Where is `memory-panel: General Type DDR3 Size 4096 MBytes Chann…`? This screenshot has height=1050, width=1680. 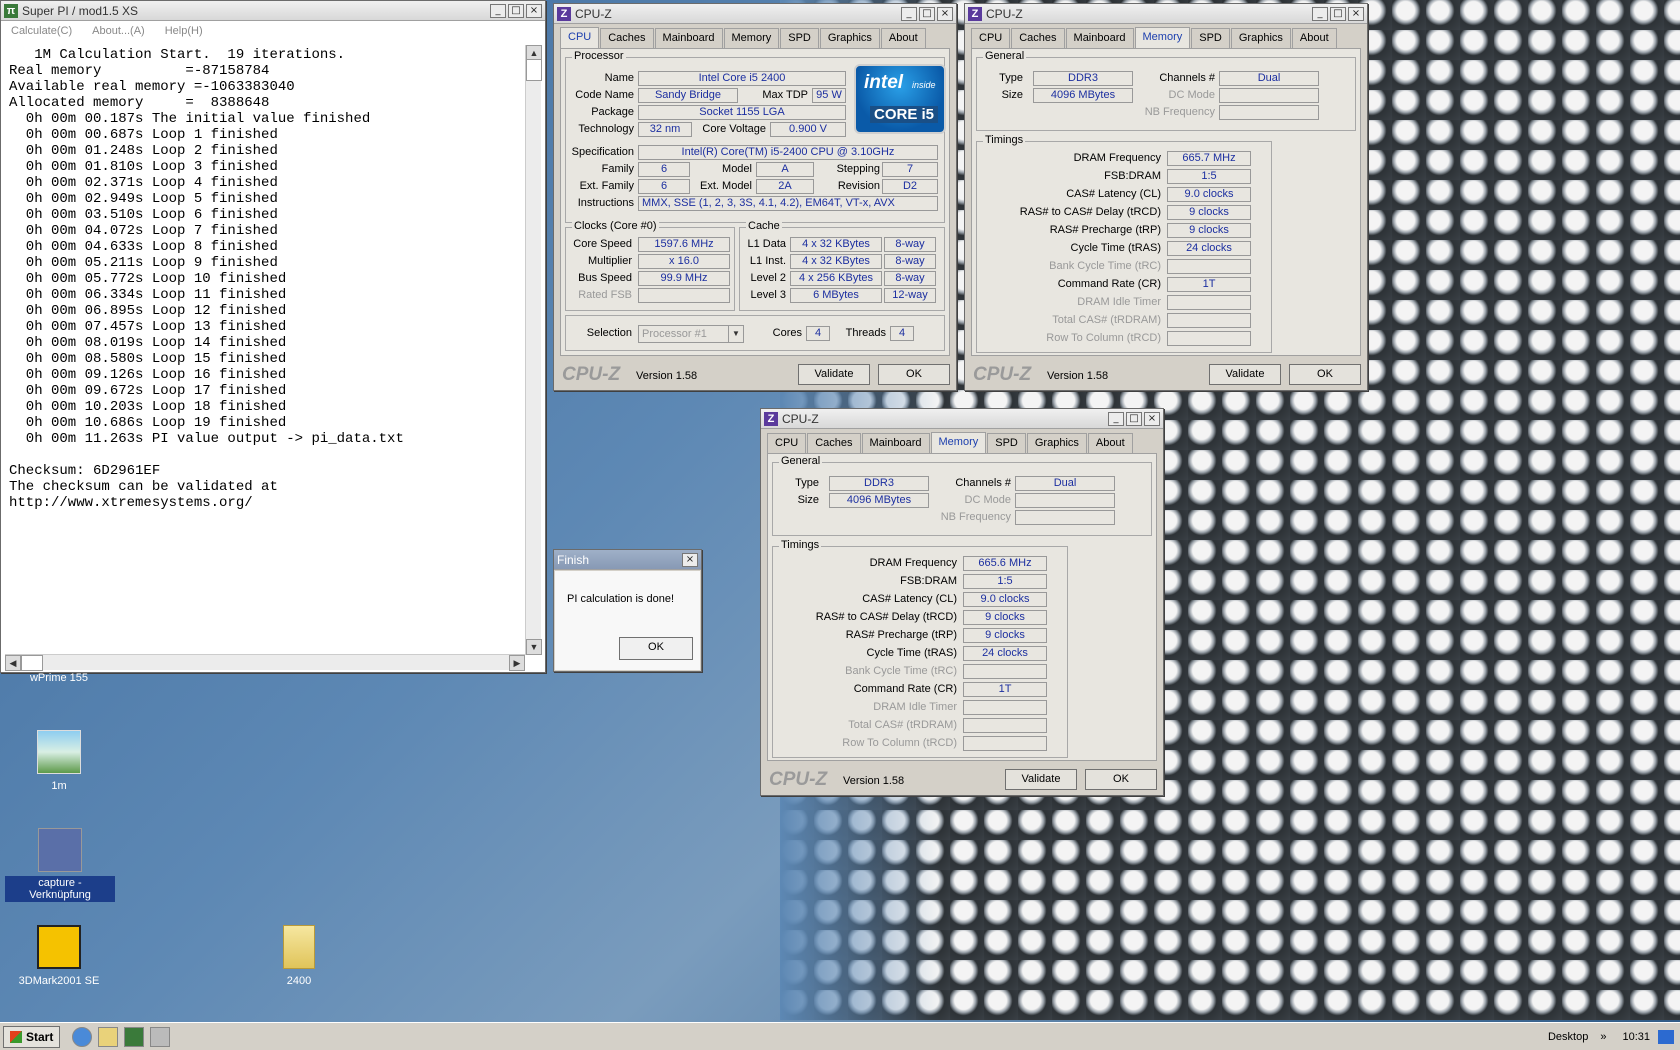
memory-panel: General Type DDR3 Size 4096 MBytes Chann… is located at coordinates (962, 607).